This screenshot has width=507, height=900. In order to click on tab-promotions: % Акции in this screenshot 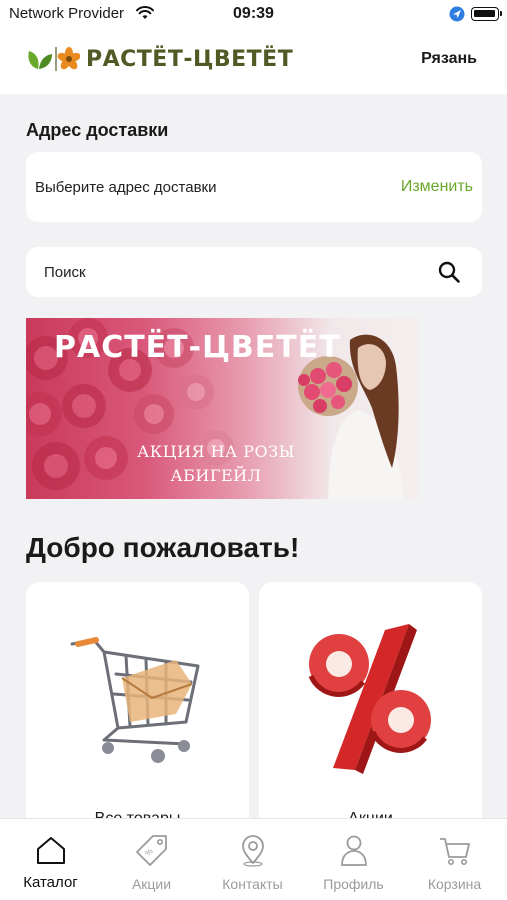, I will do `click(151, 859)`.